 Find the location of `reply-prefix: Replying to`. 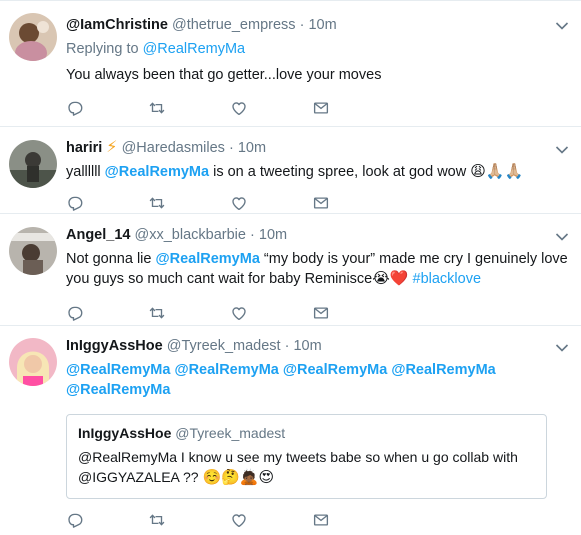

reply-prefix: Replying to is located at coordinates (102, 49).